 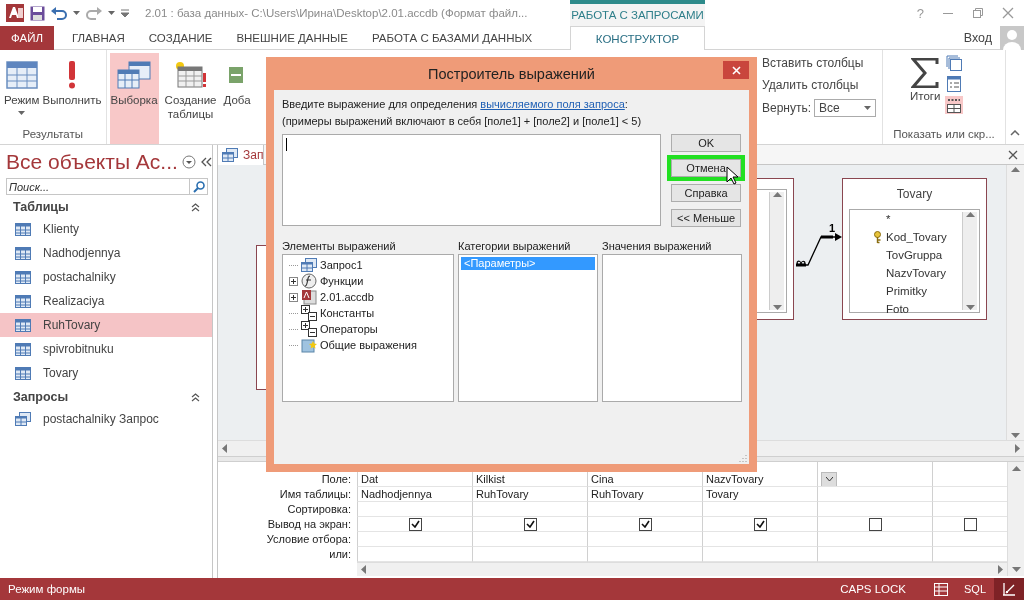 I want to click on return-combo: Все, so click(x=845, y=108).